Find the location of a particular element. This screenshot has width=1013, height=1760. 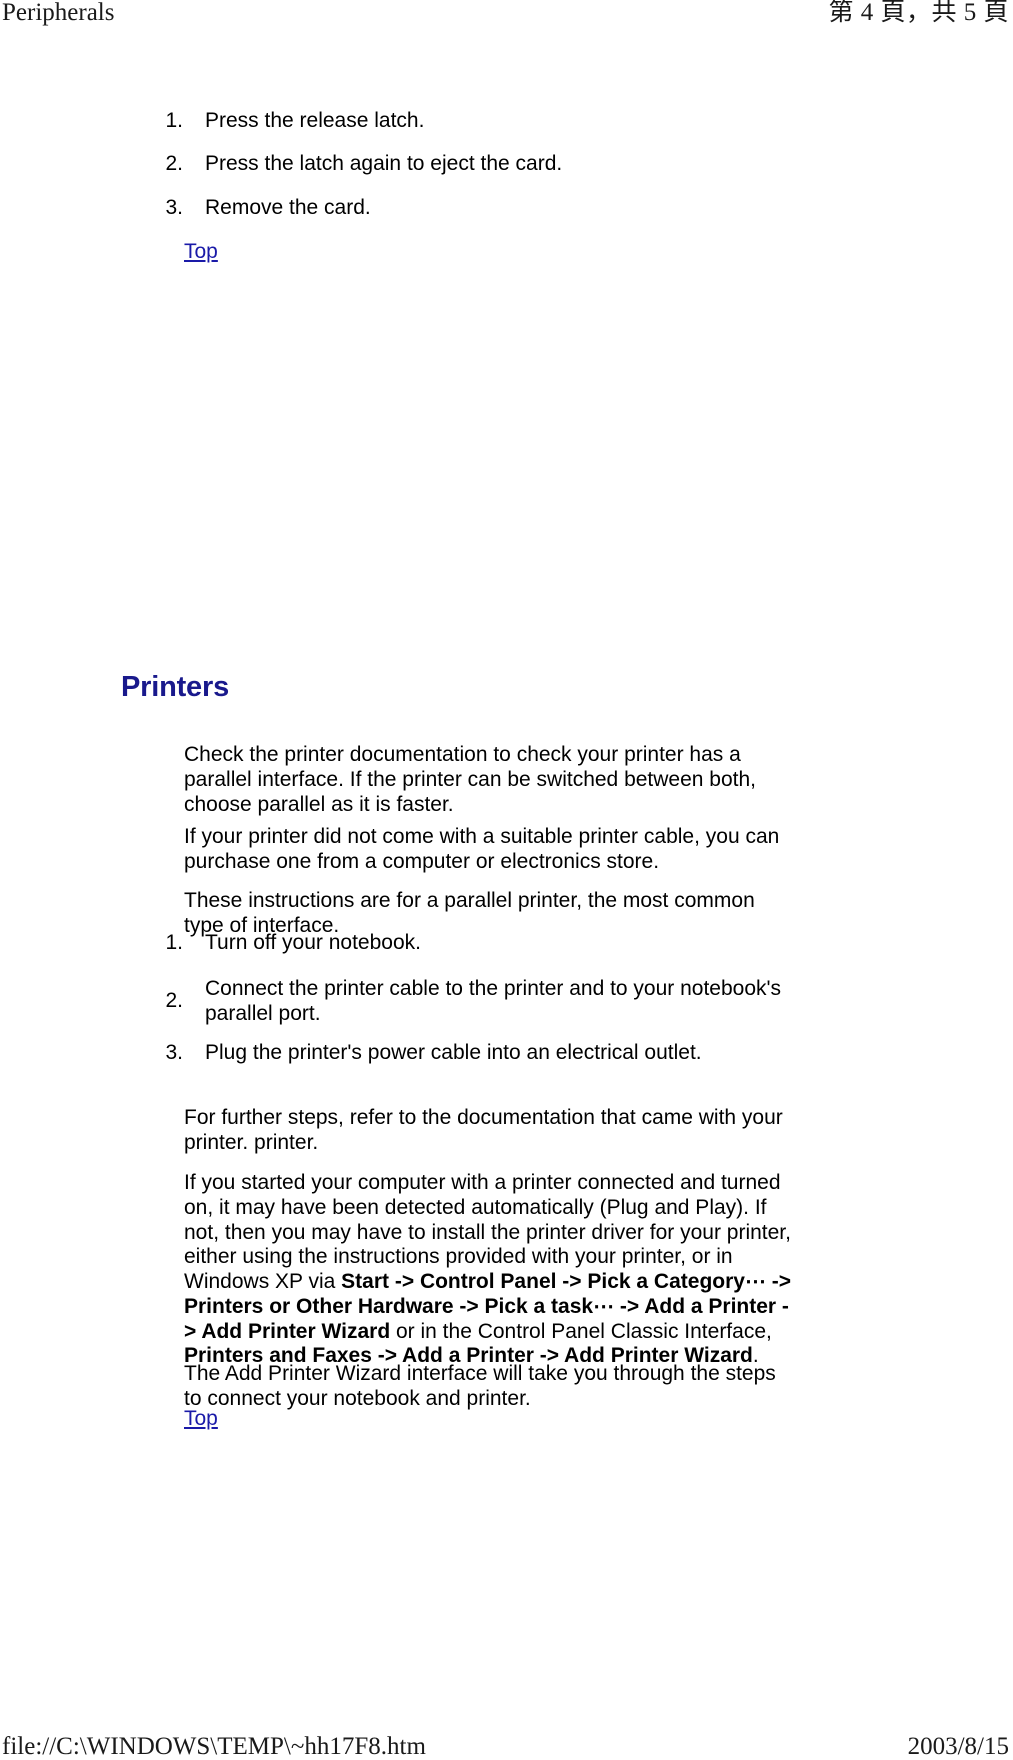

print-header-page-indicator: 第 4 頁，共 5 頁 is located at coordinates (918, 13).